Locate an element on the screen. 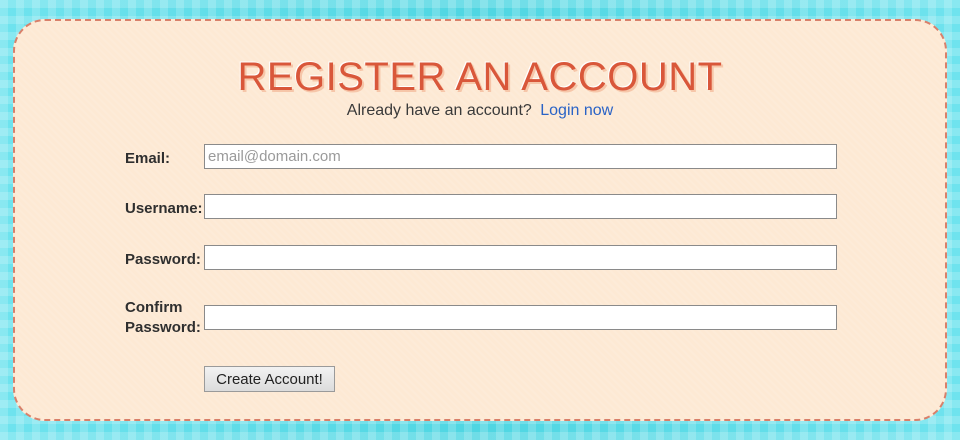  password-label: Password: is located at coordinates (163, 259).